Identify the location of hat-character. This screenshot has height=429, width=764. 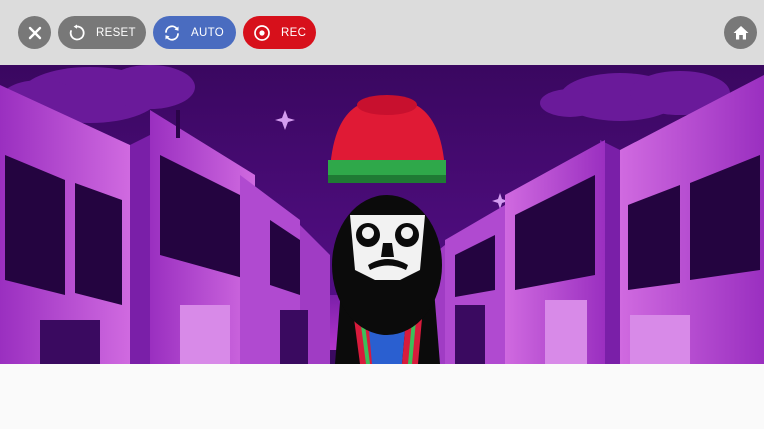
(387, 229).